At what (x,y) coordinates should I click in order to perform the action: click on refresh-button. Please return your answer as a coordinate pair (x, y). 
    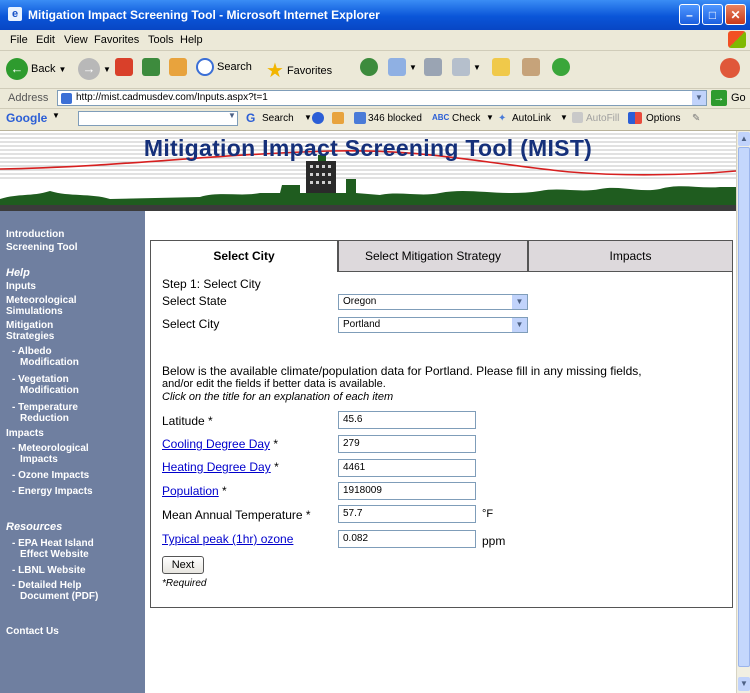
    Looking at the image, I should click on (151, 67).